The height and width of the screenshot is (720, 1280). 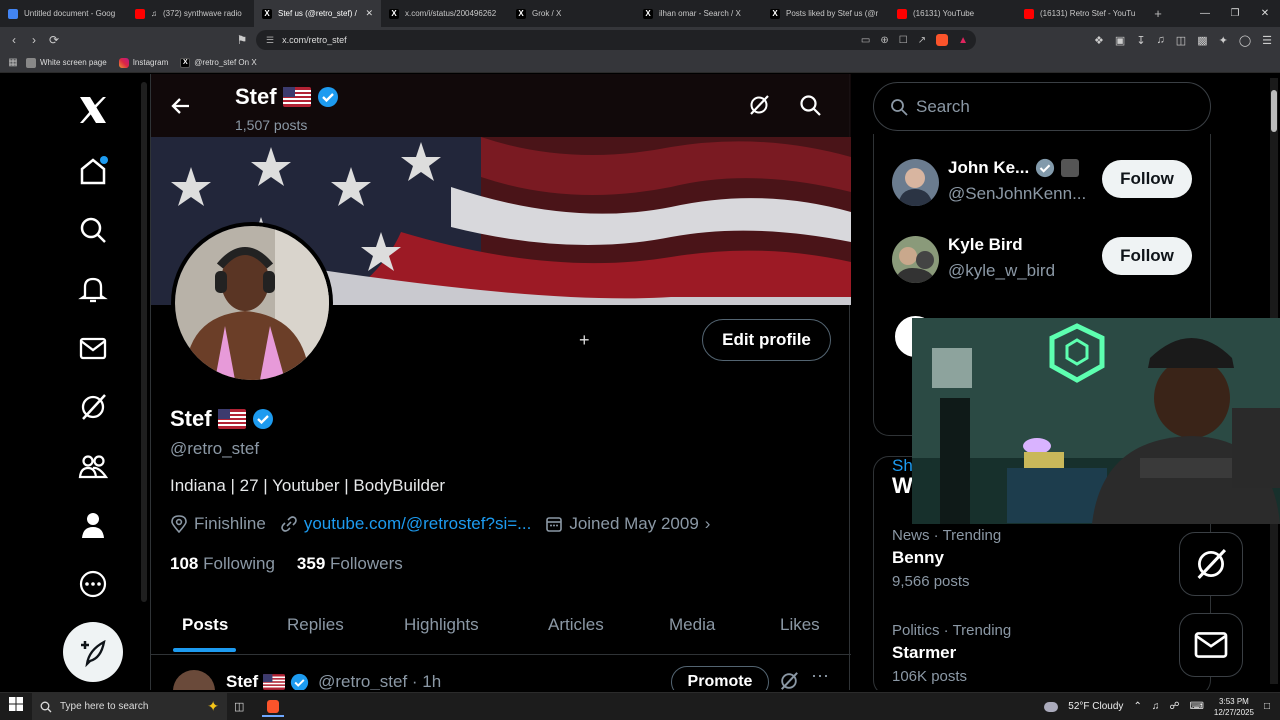 What do you see at coordinates (952, 13) in the screenshot?
I see `browser-tab: (16131) YouTube` at bounding box center [952, 13].